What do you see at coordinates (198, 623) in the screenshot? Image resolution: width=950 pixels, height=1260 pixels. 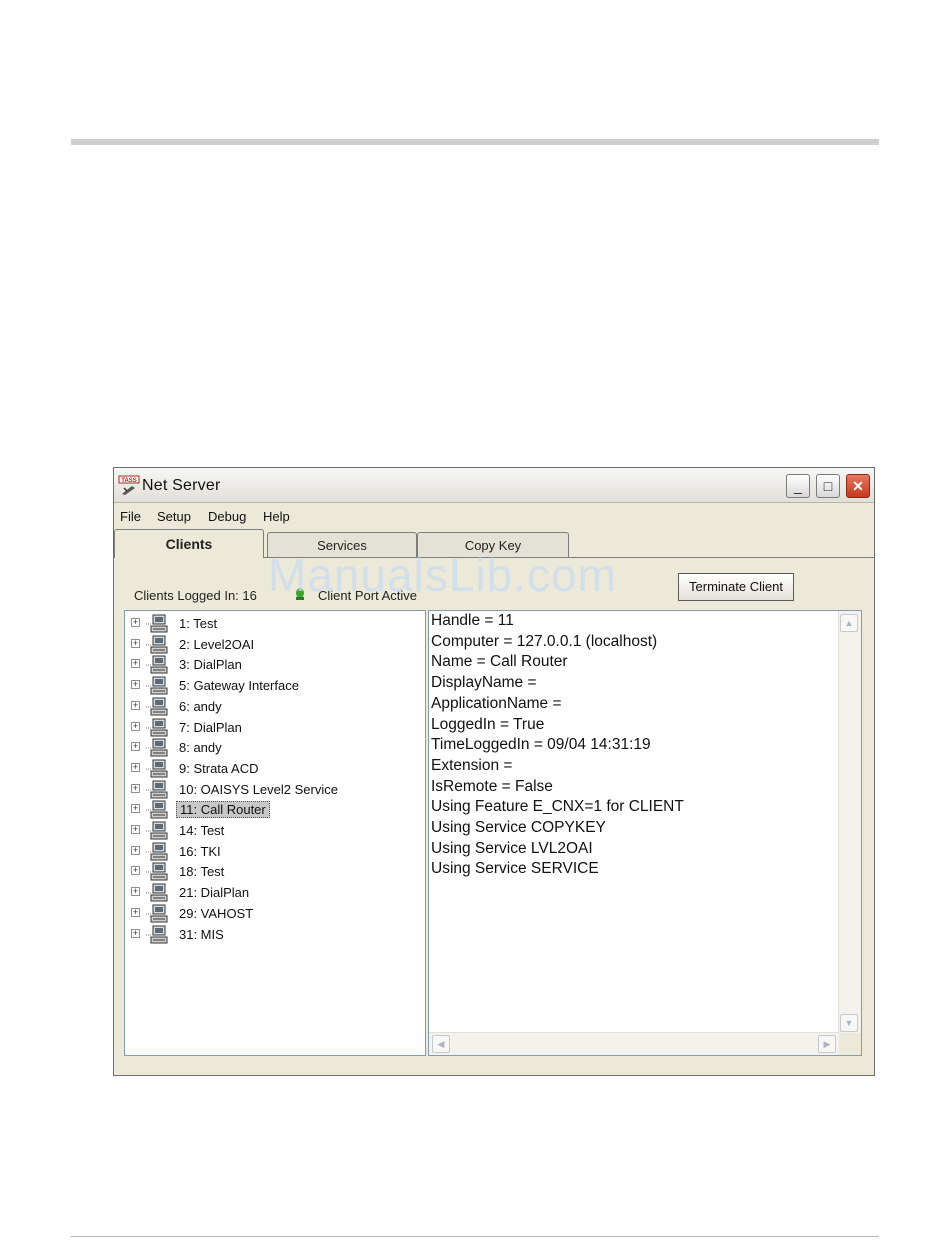 I see `client-label: 1: Test` at bounding box center [198, 623].